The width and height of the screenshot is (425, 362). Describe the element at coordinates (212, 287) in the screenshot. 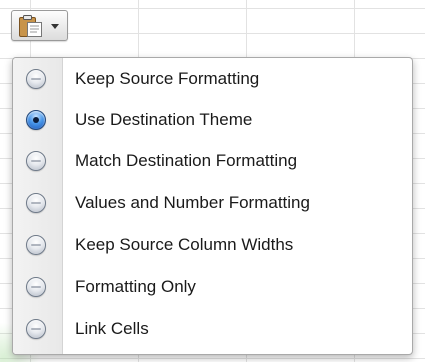

I see `menu-item-formatting-only: Formatting Only` at that location.